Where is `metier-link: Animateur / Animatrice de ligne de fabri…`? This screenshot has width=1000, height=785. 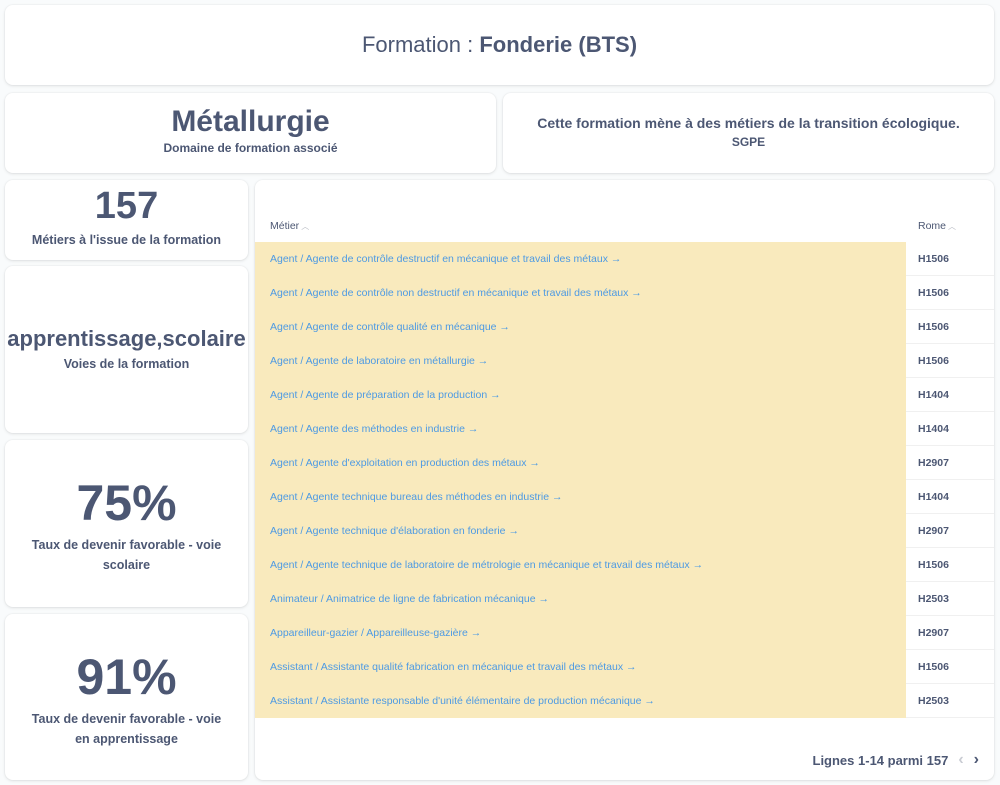 metier-link: Animateur / Animatrice de ligne de fabri… is located at coordinates (580, 599).